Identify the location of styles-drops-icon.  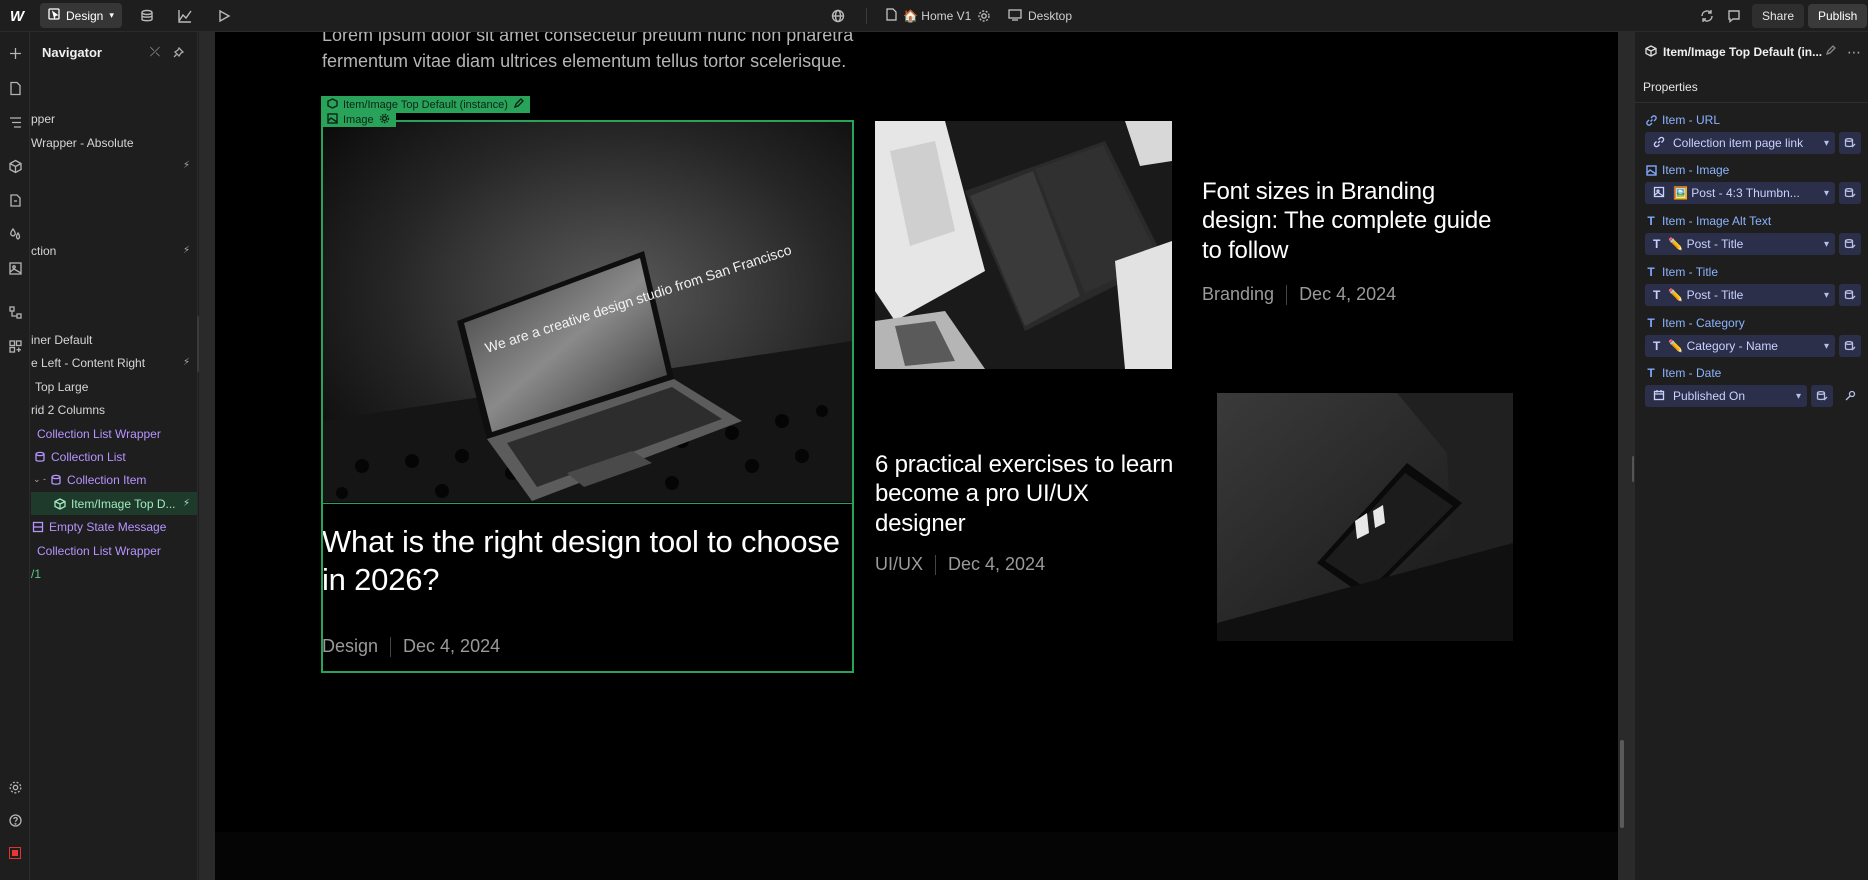
(15, 234).